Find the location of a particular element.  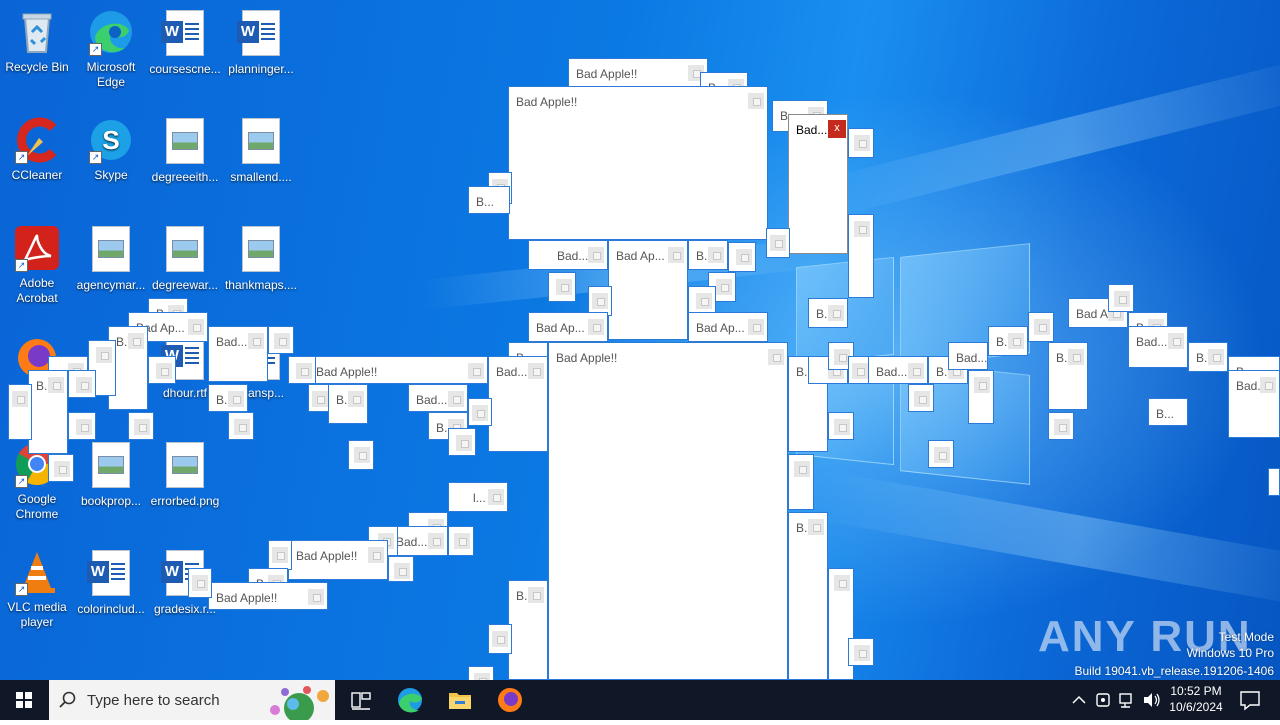

taskbar-explorer-button is located at coordinates (460, 700).